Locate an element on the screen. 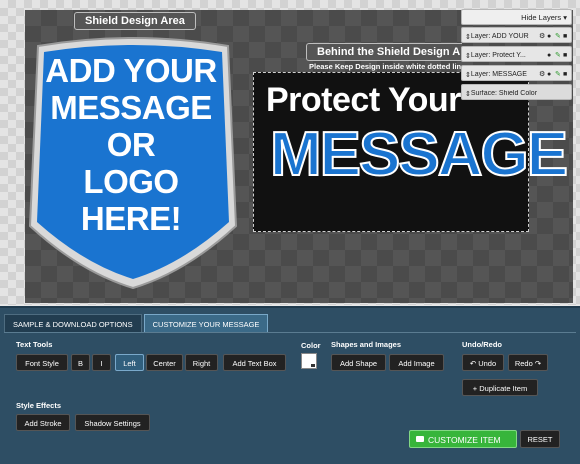 This screenshot has height=464, width=580. surface-label: Surface: Shield Color is located at coordinates (504, 93).